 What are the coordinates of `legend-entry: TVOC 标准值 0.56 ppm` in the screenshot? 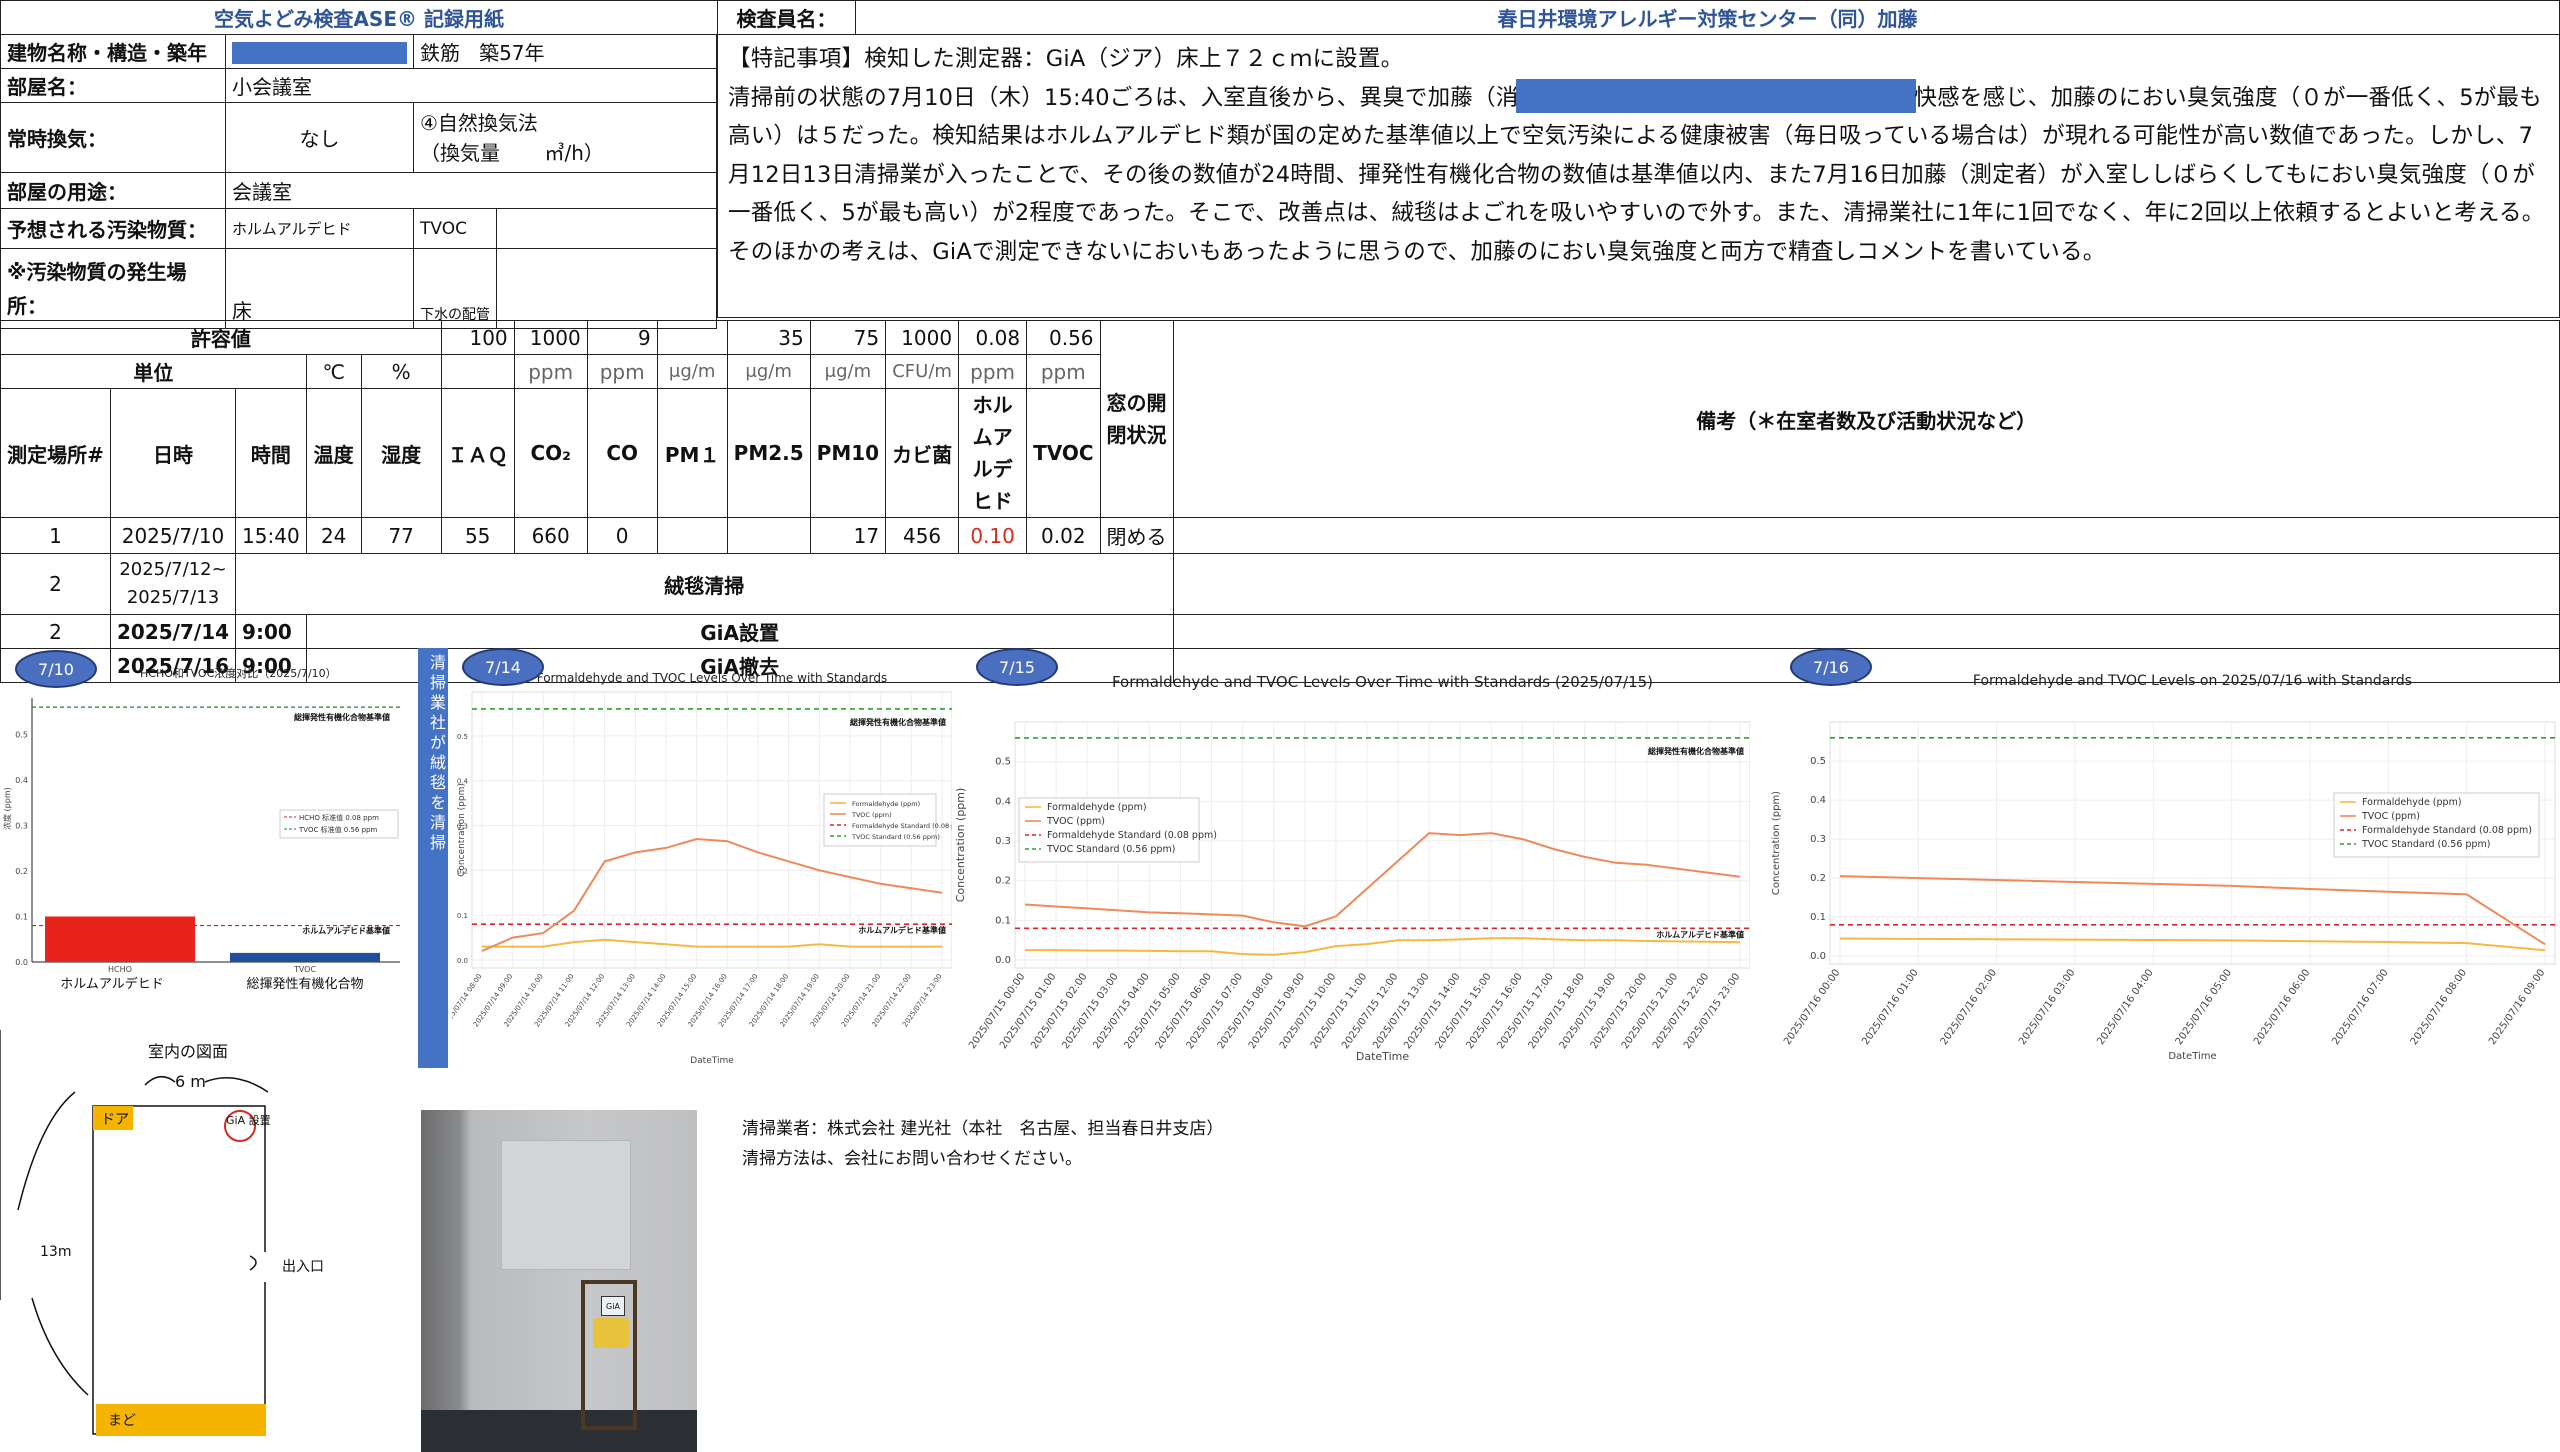 It's located at (337, 829).